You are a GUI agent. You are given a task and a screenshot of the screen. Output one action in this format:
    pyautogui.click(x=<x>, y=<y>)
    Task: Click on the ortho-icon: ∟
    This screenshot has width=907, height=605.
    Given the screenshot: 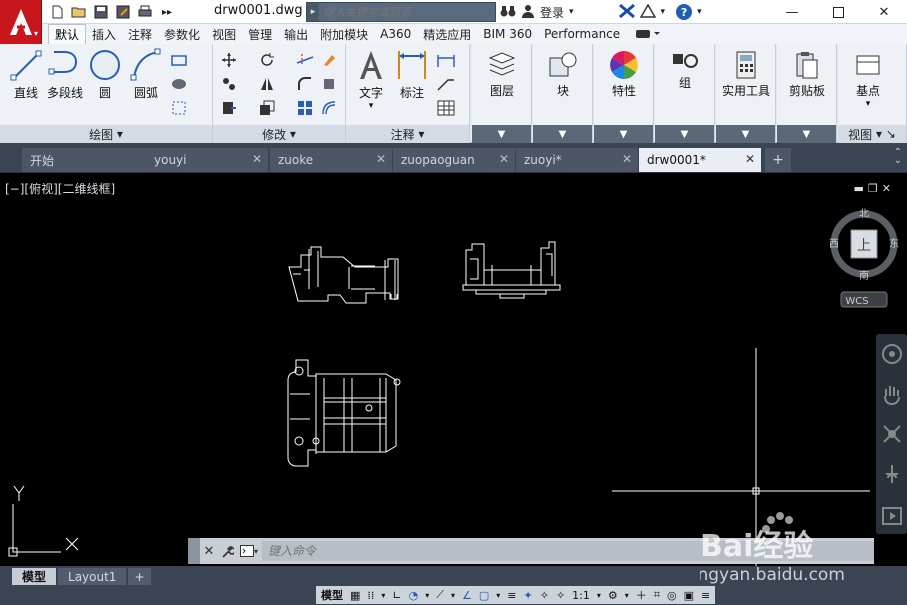 What is the action you would take?
    pyautogui.click(x=396, y=595)
    